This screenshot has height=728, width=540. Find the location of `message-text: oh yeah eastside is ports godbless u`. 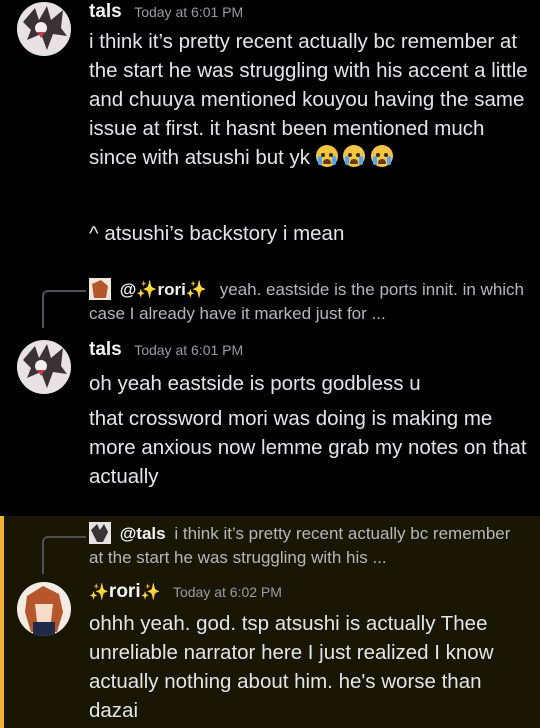

message-text: oh yeah eastside is ports godbless u is located at coordinates (255, 383).